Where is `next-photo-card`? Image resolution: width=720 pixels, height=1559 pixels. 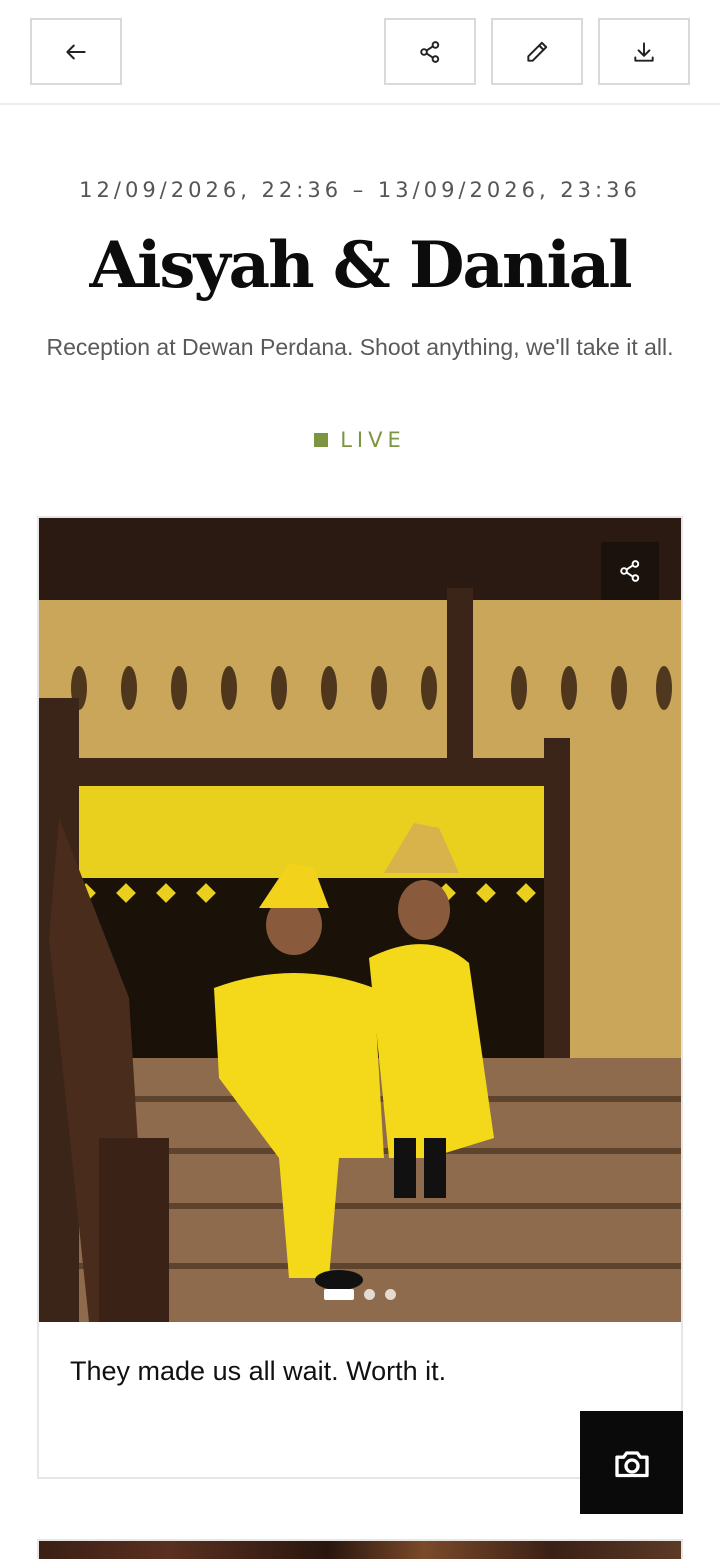 next-photo-card is located at coordinates (360, 1549).